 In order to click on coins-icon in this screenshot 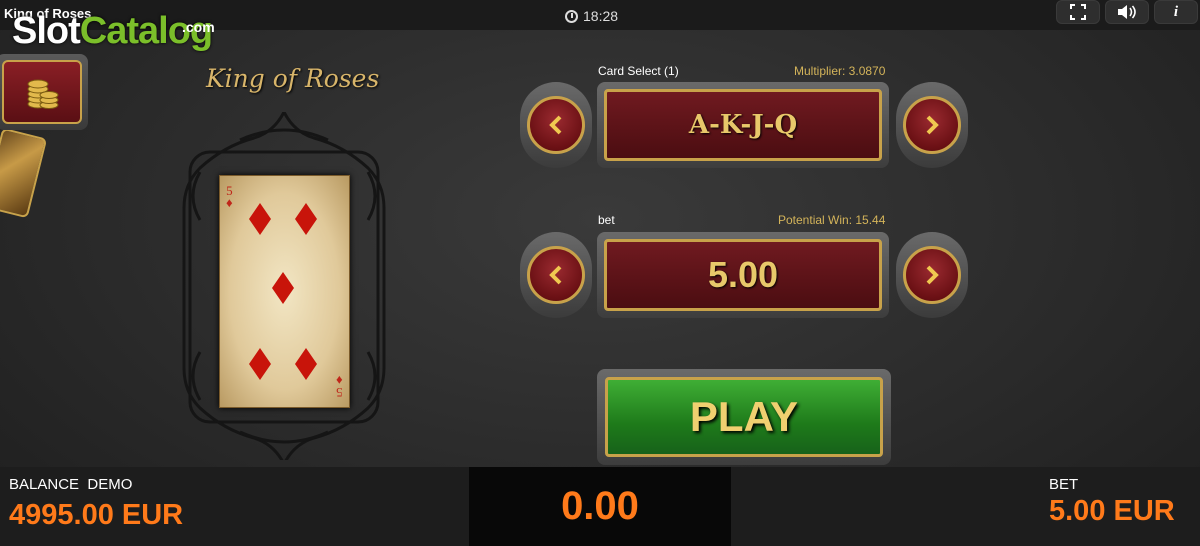, I will do `click(43, 94)`.